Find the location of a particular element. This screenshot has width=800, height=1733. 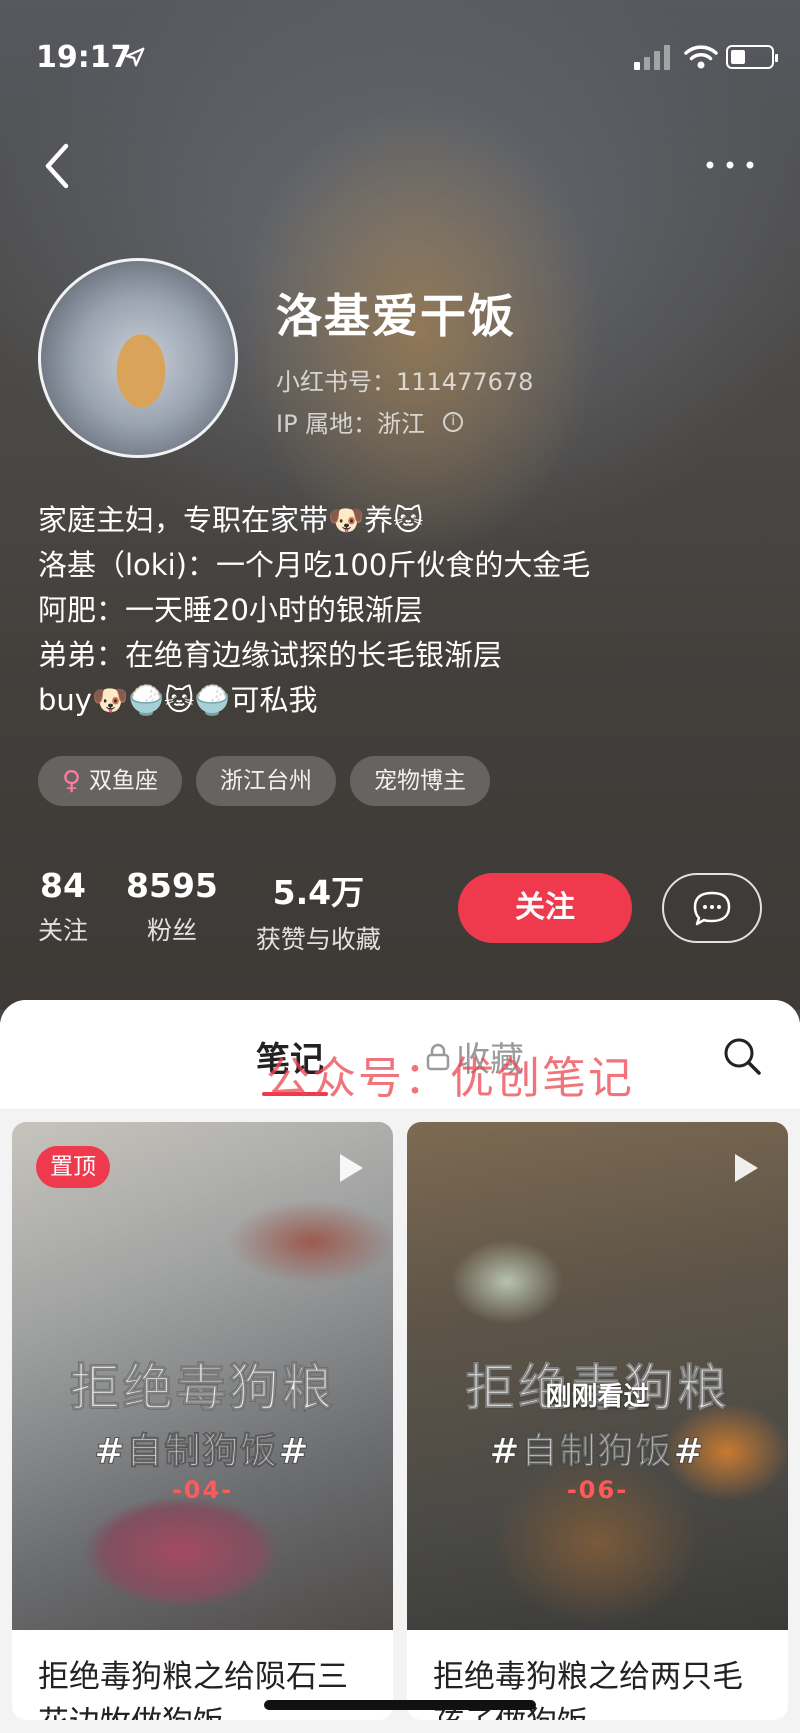

ip-location-text: IP 属地：浙江 is located at coordinates (351, 424).